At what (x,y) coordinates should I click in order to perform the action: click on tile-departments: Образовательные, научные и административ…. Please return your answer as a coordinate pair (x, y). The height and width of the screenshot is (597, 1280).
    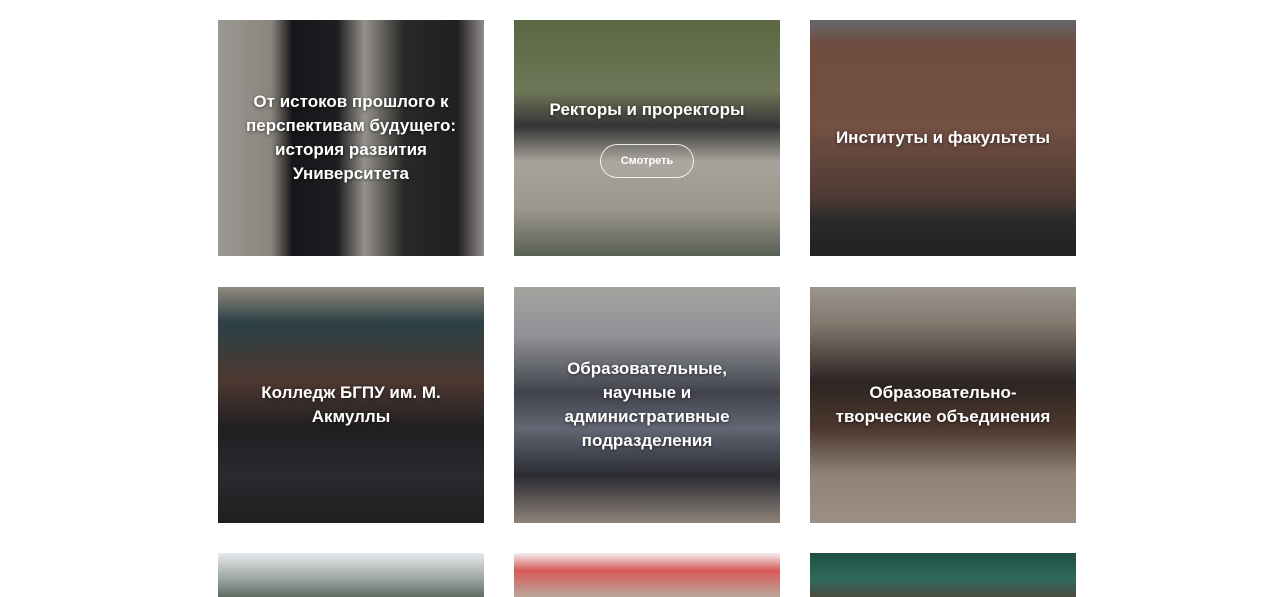
    Looking at the image, I should click on (647, 405).